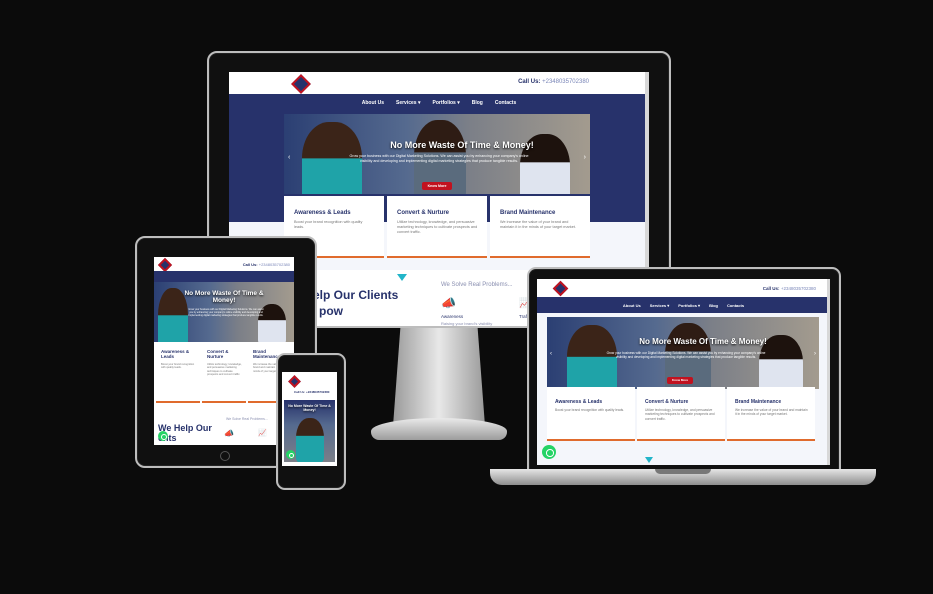  I want to click on awareness-label: Awareness, so click(452, 316).